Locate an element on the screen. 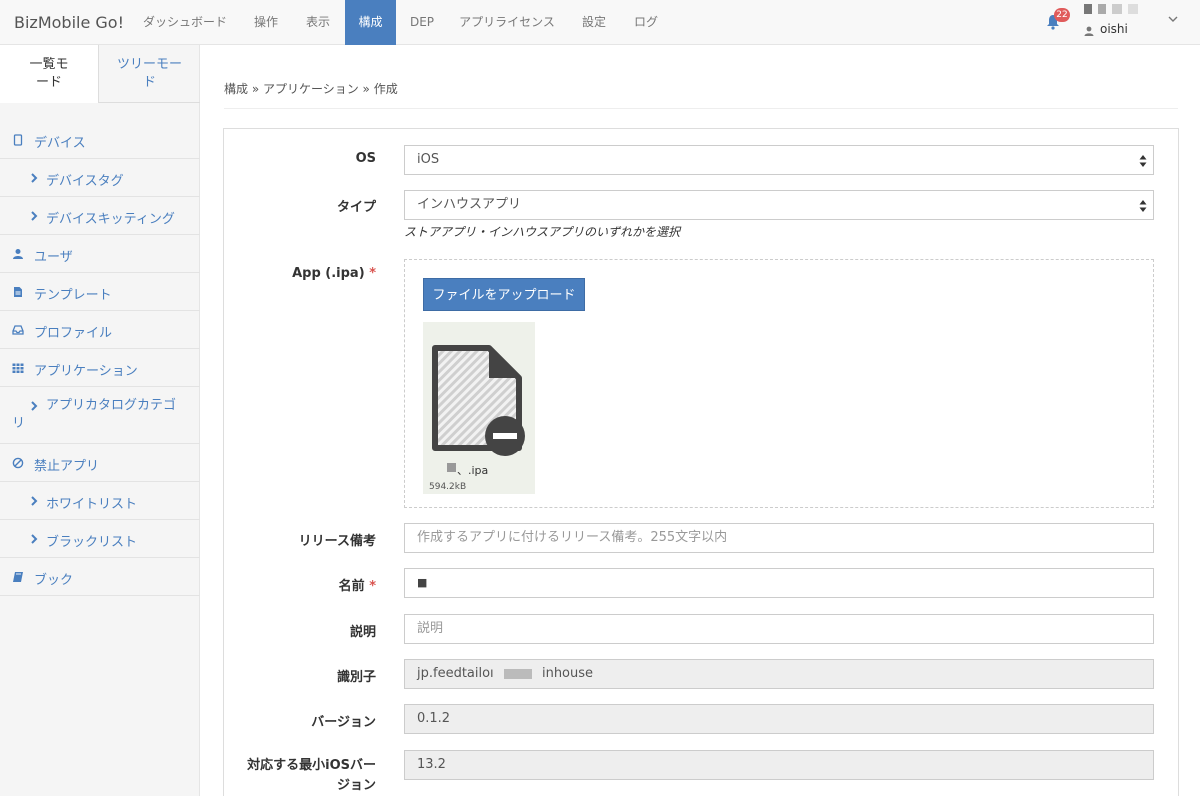 Image resolution: width=1200 pixels, height=796 pixels. type-select: インハウスアプリ is located at coordinates (779, 205).